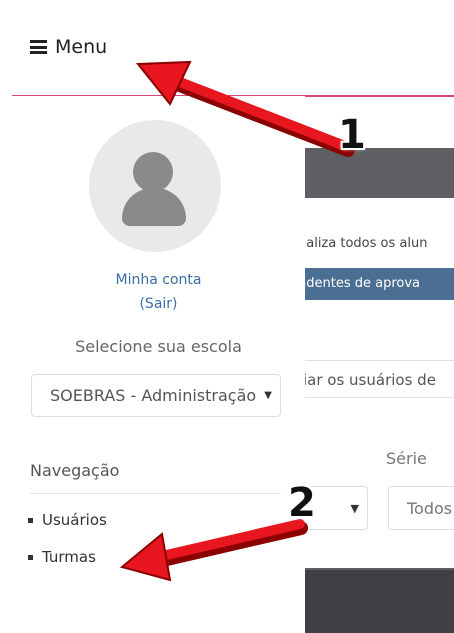 The height and width of the screenshot is (633, 454). I want to click on step-1-label: 1, so click(352, 135).